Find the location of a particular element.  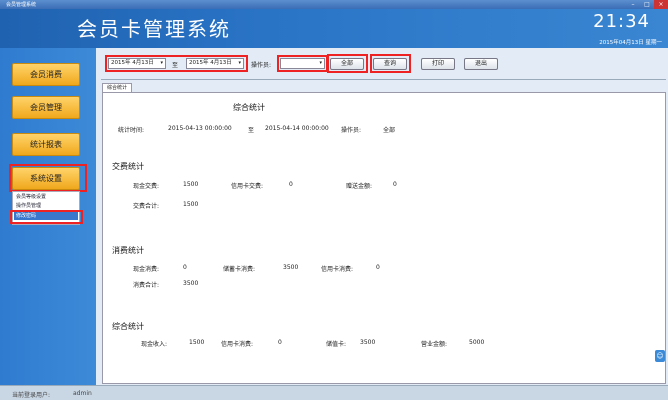

summary-stored-label: 储值卡: is located at coordinates (336, 344).